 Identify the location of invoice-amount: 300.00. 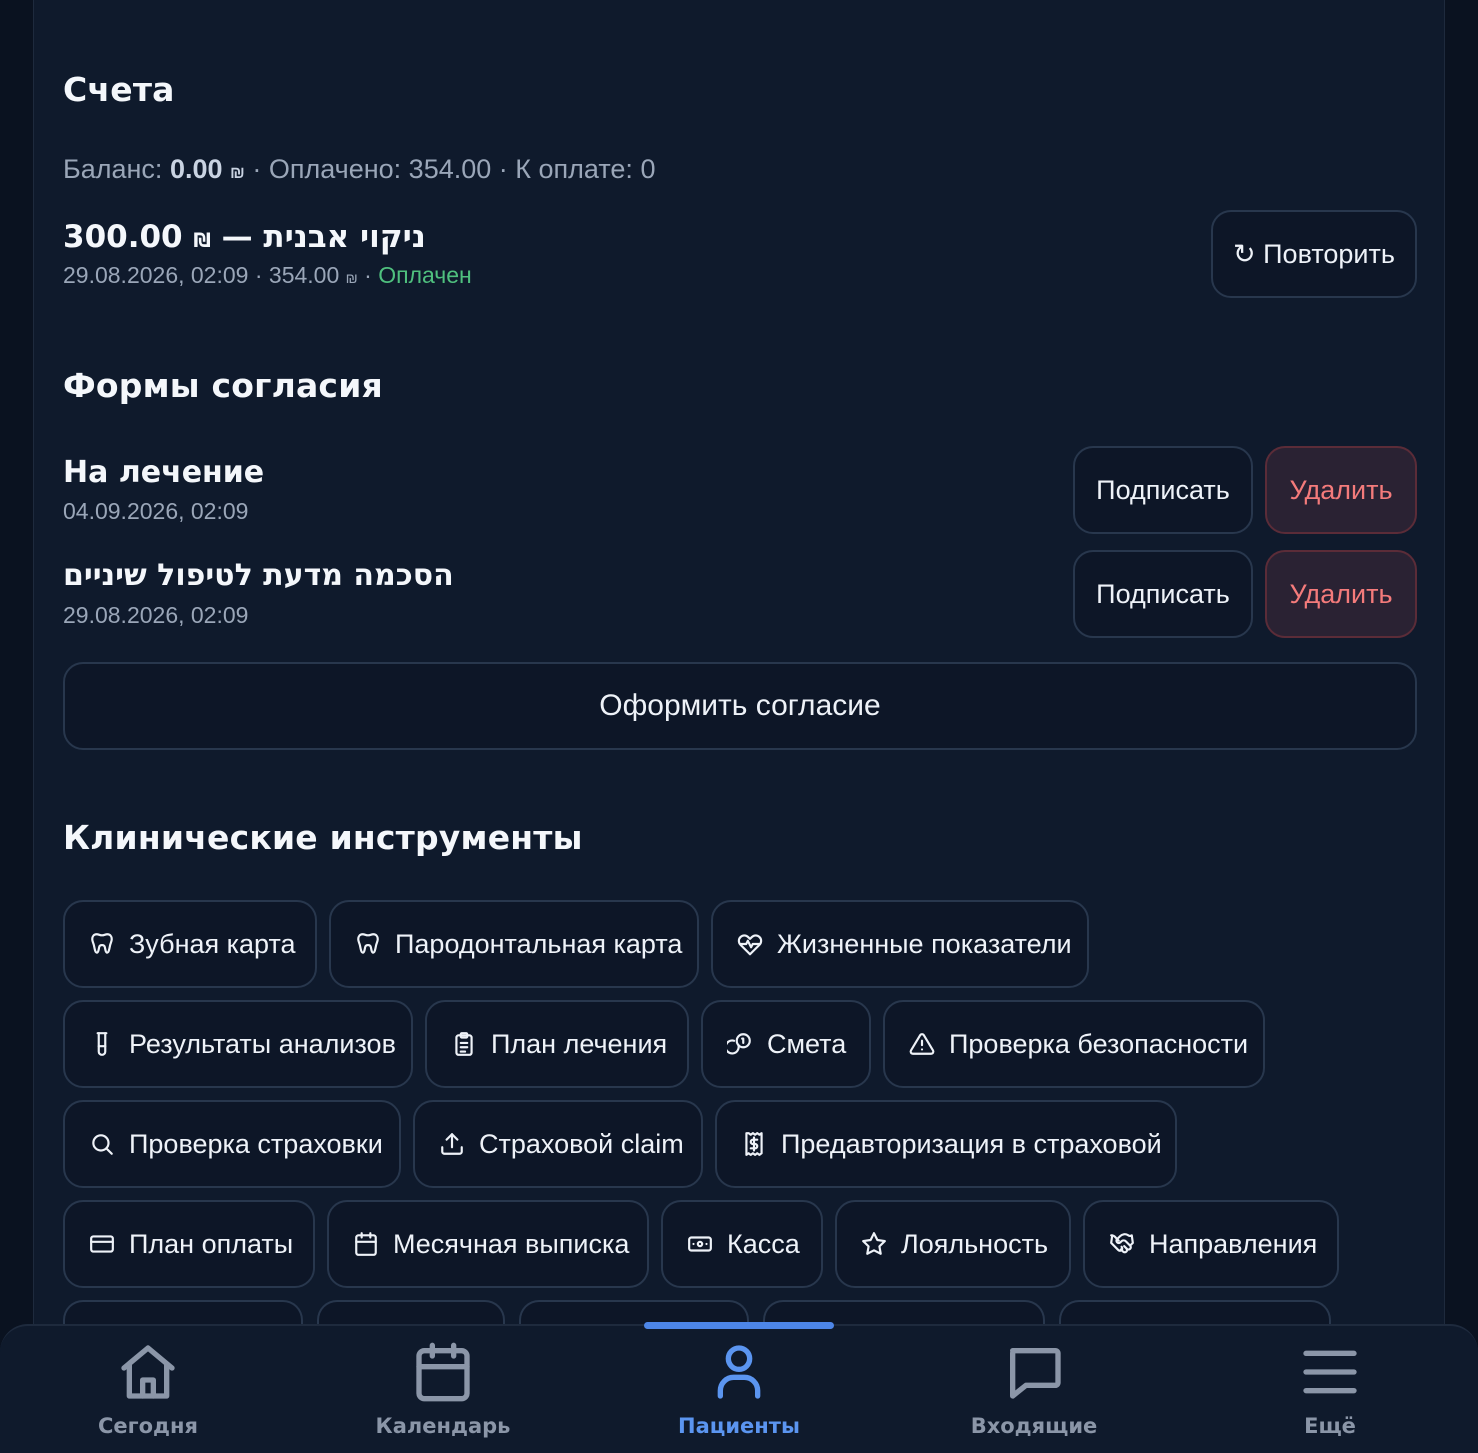
(123, 237).